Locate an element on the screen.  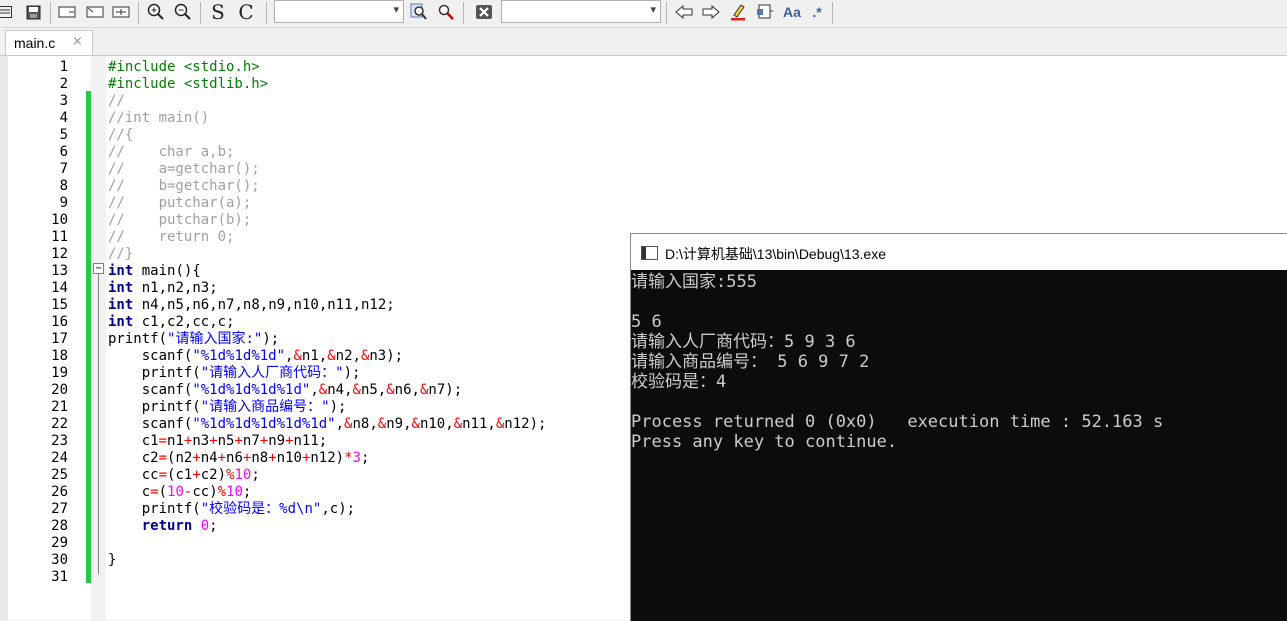
zoom-in-icon is located at coordinates (156, 12).